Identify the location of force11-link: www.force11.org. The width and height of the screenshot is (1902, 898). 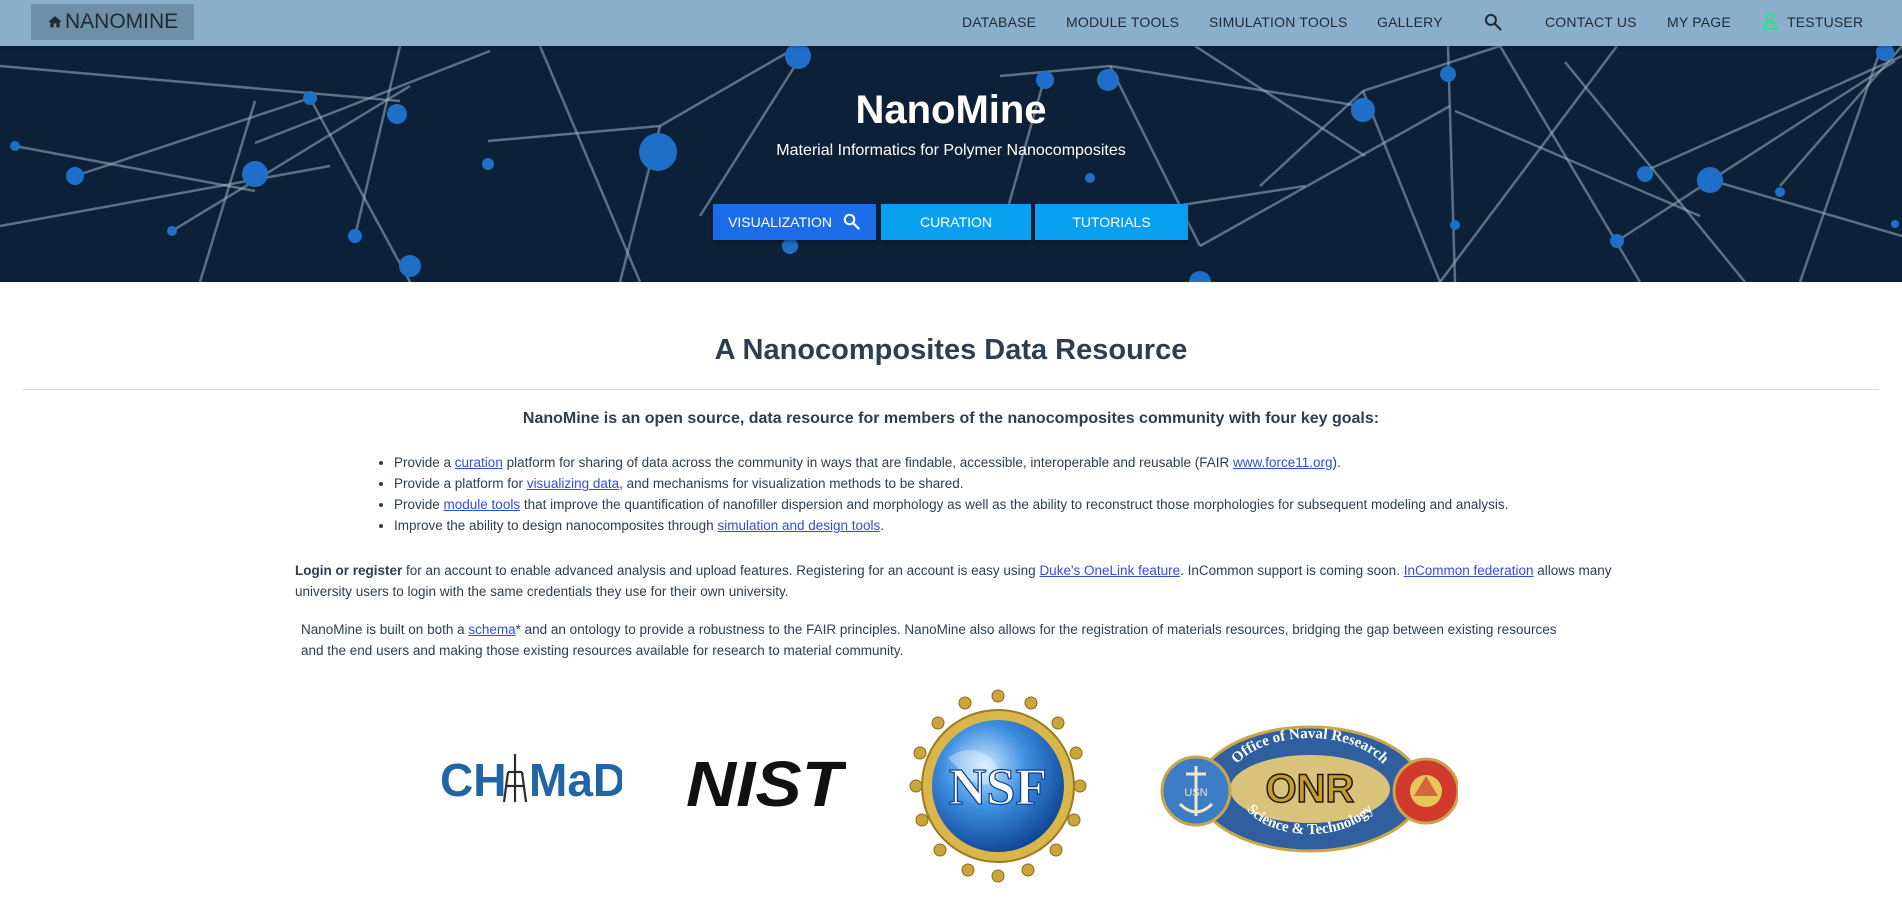
(1283, 462).